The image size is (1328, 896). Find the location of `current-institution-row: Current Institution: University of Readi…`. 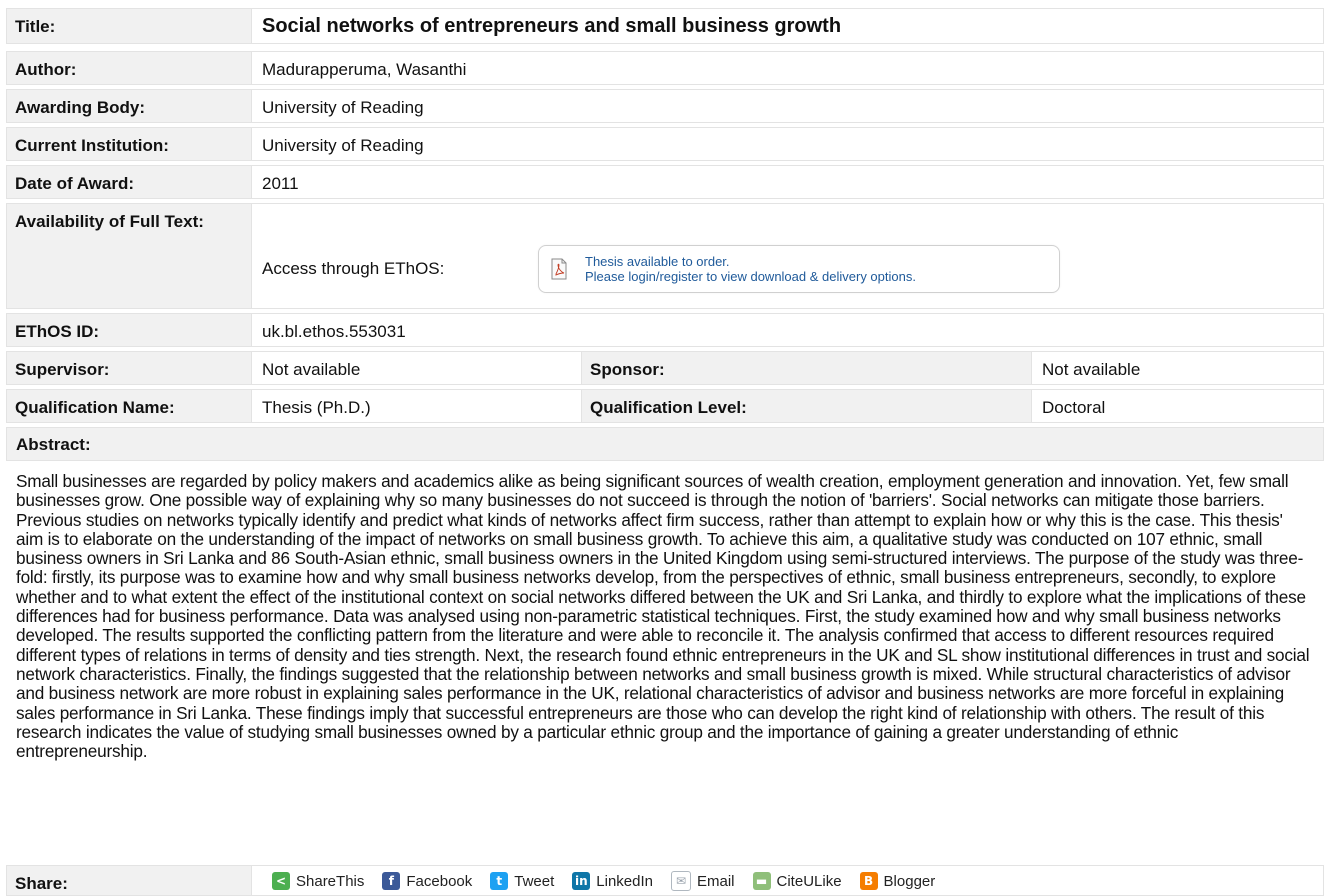

current-institution-row: Current Institution: University of Readi… is located at coordinates (665, 144).